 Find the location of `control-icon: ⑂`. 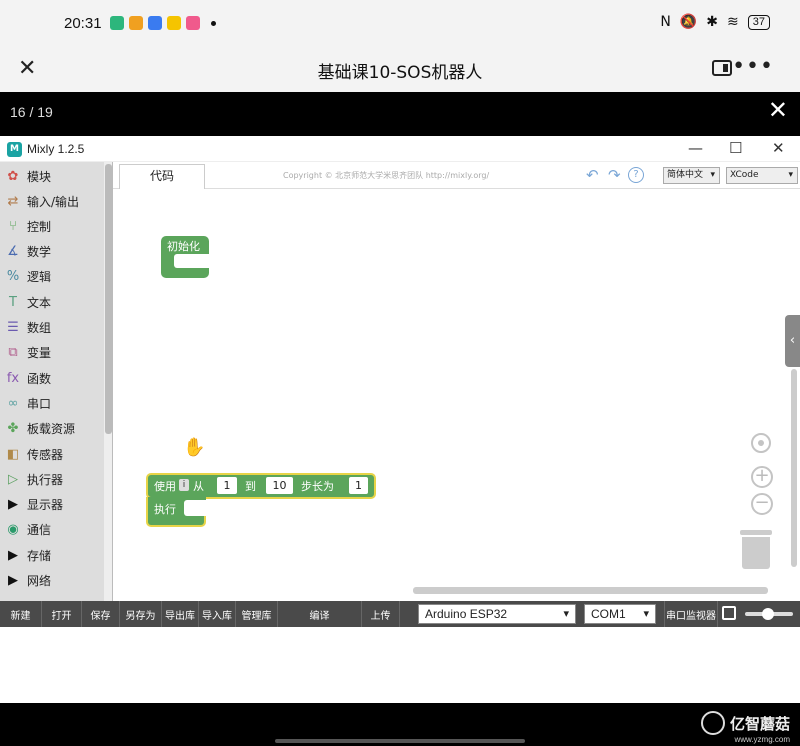

control-icon: ⑂ is located at coordinates (13, 226).